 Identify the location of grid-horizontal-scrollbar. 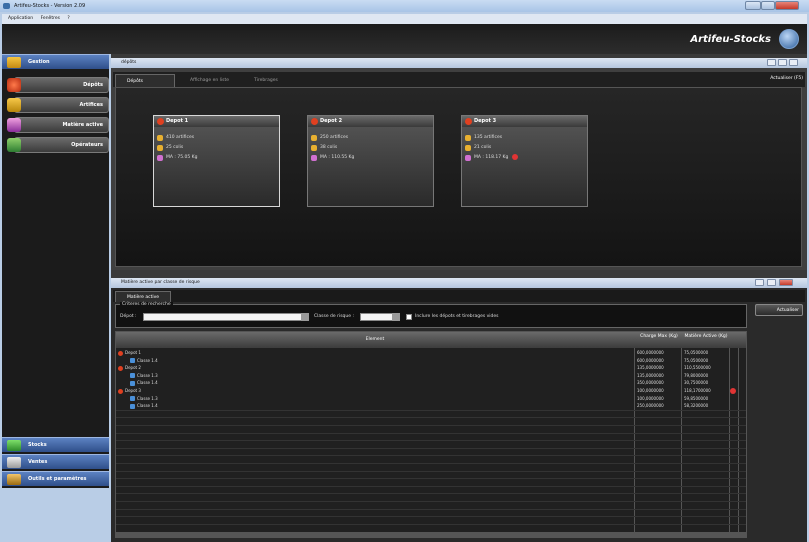
(431, 534).